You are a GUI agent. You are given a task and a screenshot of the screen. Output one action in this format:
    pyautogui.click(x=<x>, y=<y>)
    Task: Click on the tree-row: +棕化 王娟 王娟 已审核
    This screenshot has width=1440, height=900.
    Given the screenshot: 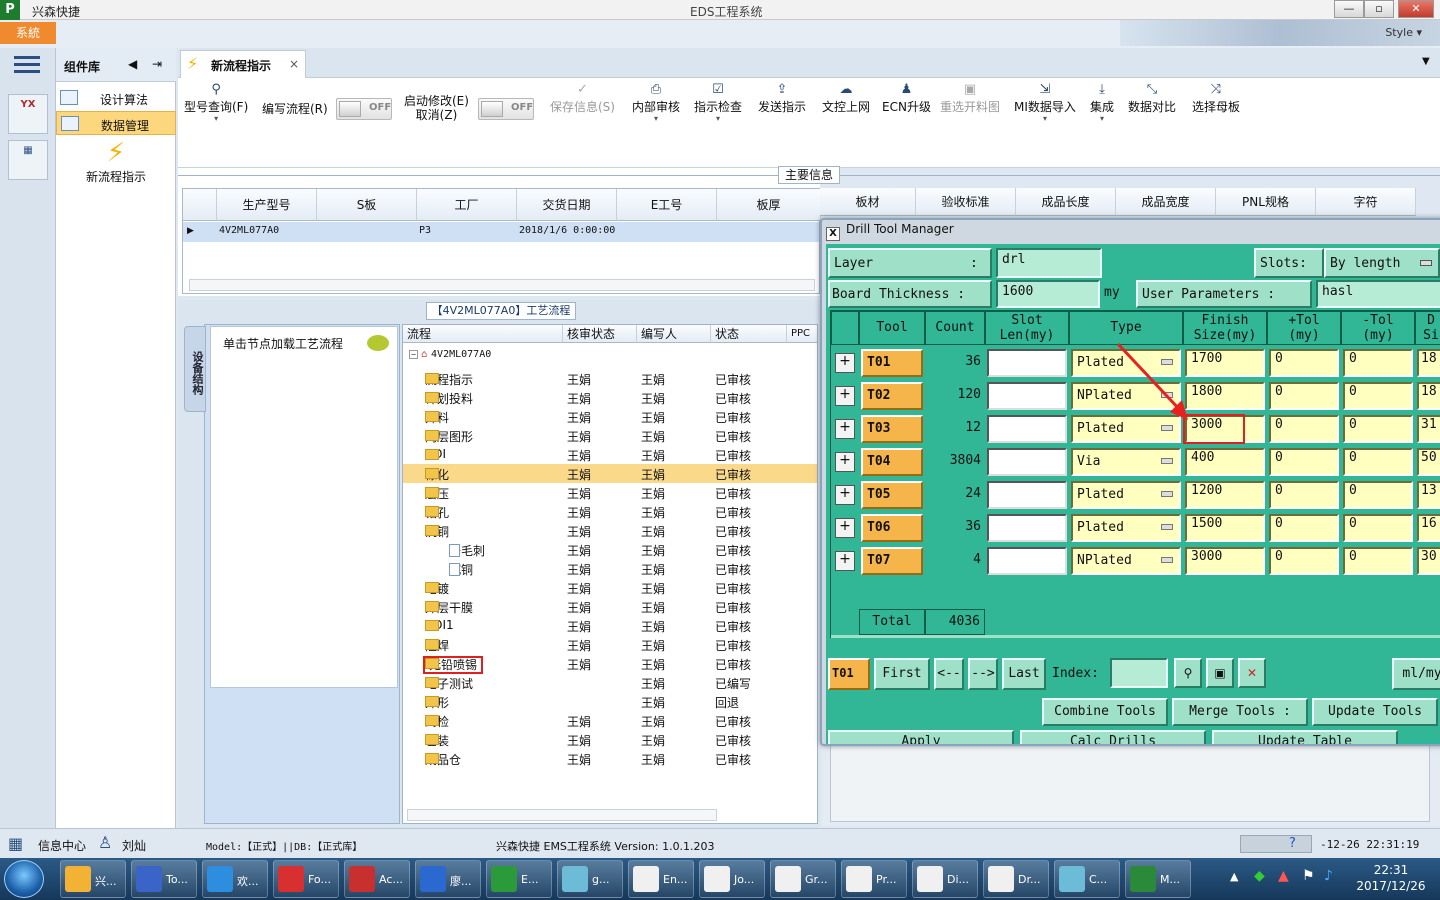 What is the action you would take?
    pyautogui.click(x=610, y=473)
    